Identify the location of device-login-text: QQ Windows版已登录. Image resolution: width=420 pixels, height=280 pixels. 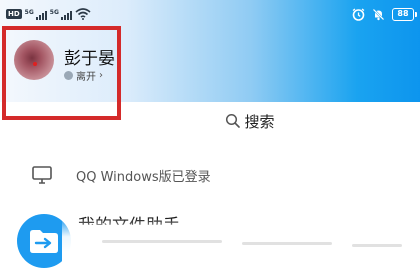
(143, 177).